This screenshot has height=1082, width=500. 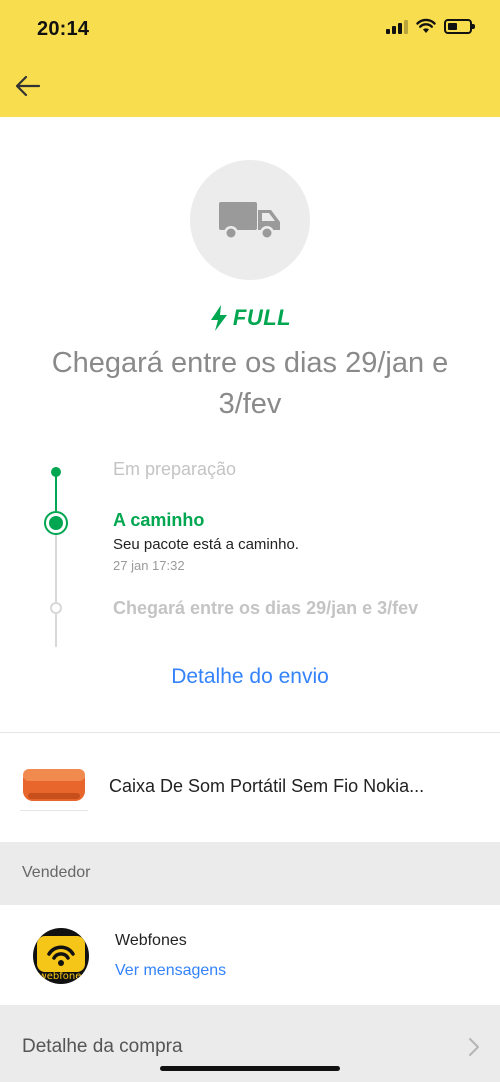 What do you see at coordinates (61, 959) in the screenshot?
I see `seller-logo: webfone` at bounding box center [61, 959].